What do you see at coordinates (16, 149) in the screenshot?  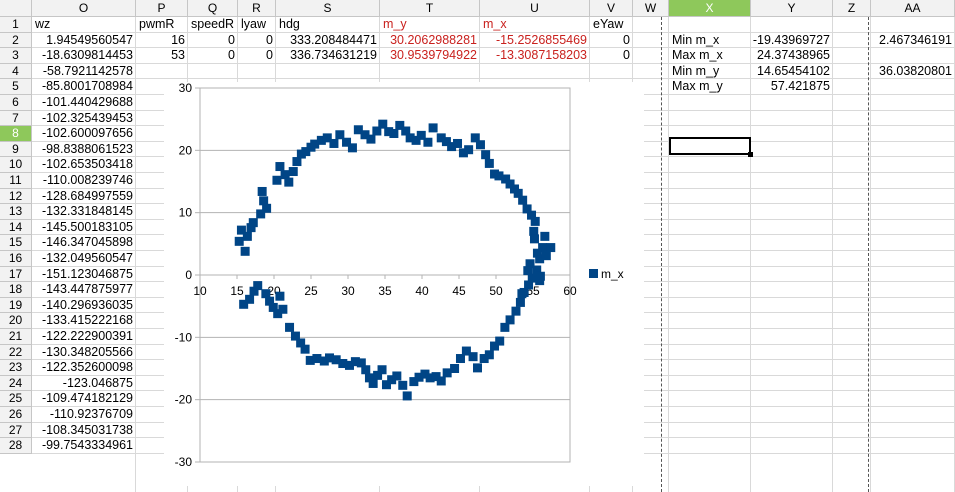 I see `row-header-9: 9` at bounding box center [16, 149].